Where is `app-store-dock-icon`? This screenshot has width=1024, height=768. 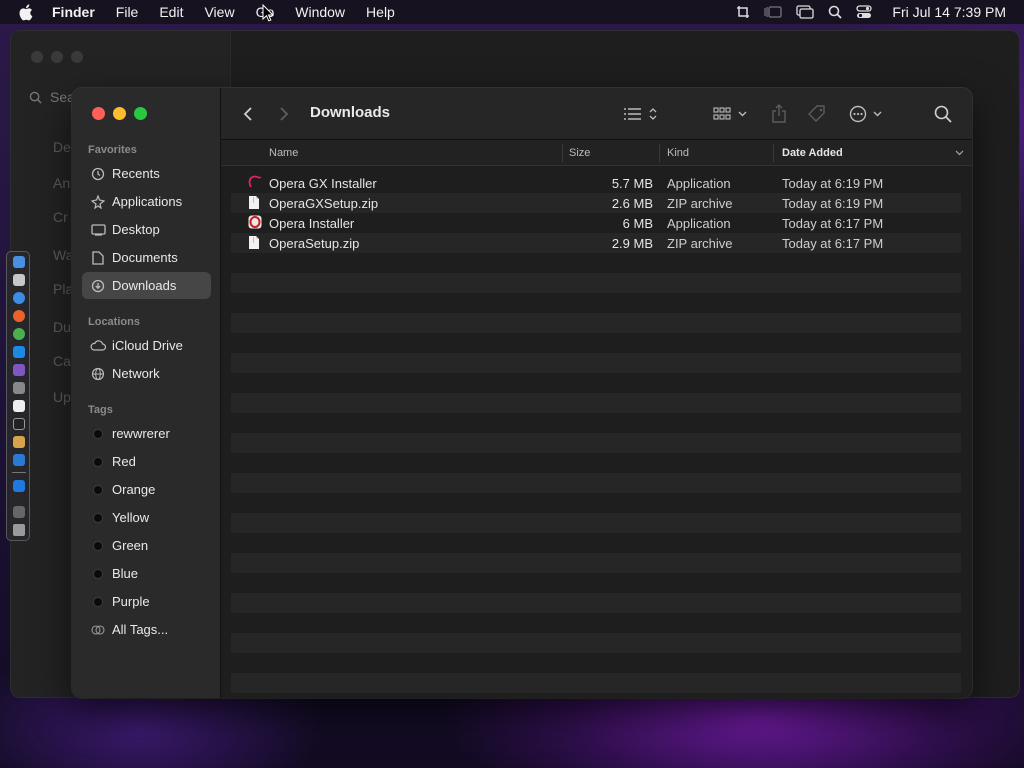
app-store-dock-icon is located at coordinates (19, 352).